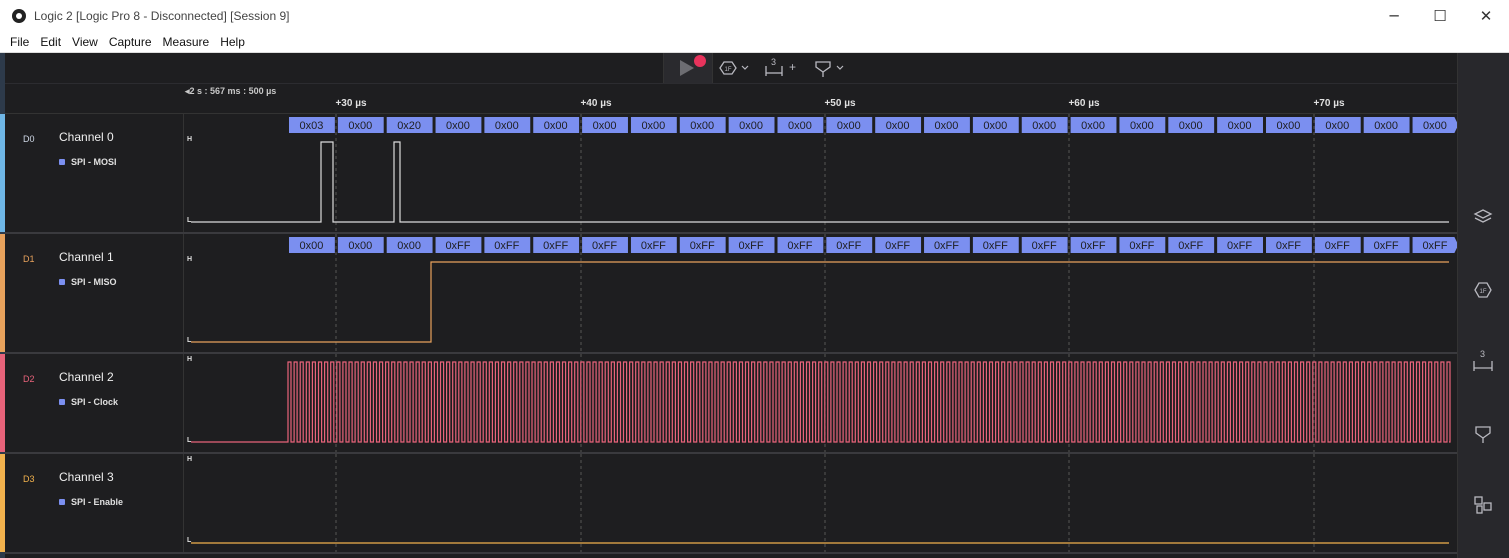  What do you see at coordinates (88, 282) in the screenshot?
I see `analyzer-label: SPI - MISO` at bounding box center [88, 282].